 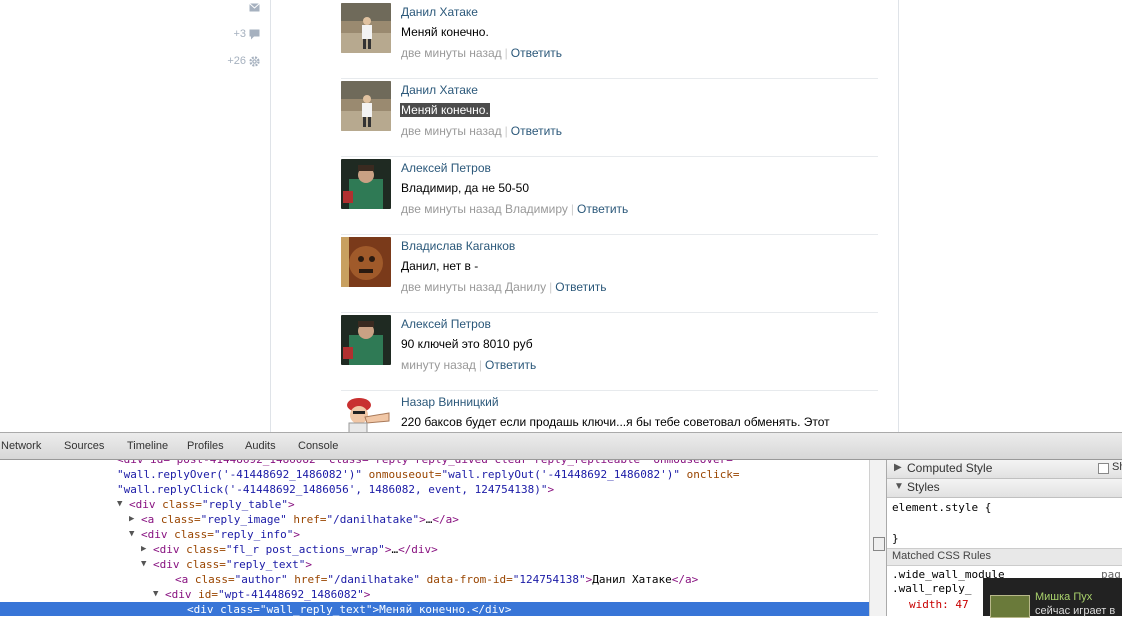 What do you see at coordinates (1075, 611) in the screenshot?
I see `notification-text: сейчас играет в` at bounding box center [1075, 611].